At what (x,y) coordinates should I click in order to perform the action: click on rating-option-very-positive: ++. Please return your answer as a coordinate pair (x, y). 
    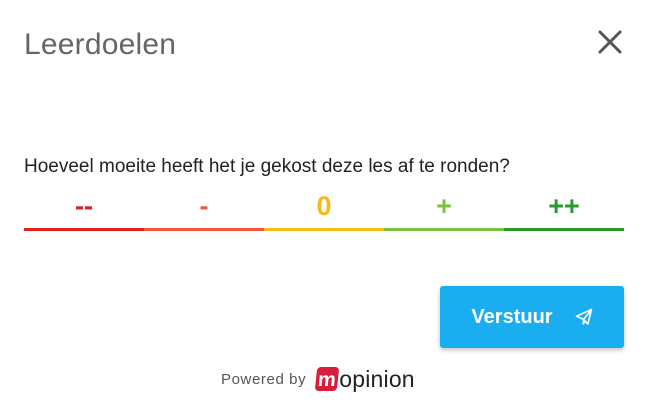
    Looking at the image, I should click on (564, 212).